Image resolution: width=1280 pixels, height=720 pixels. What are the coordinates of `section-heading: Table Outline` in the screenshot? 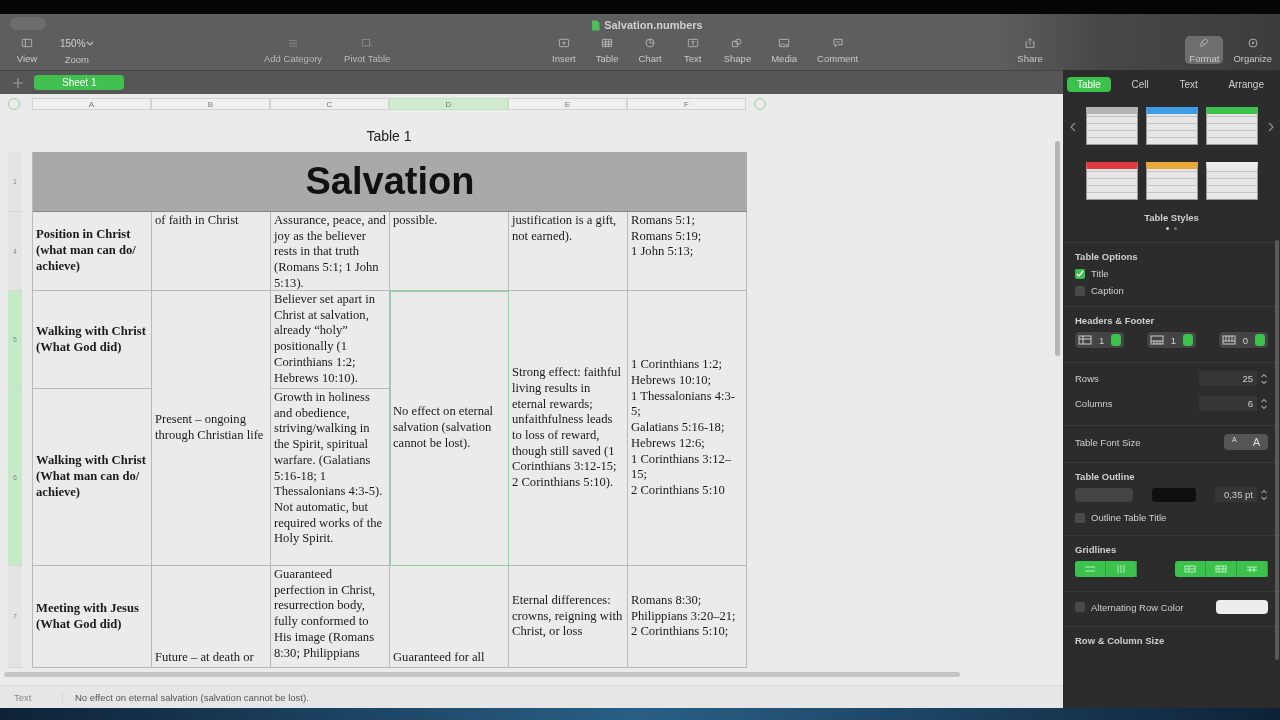 It's located at (1105, 476).